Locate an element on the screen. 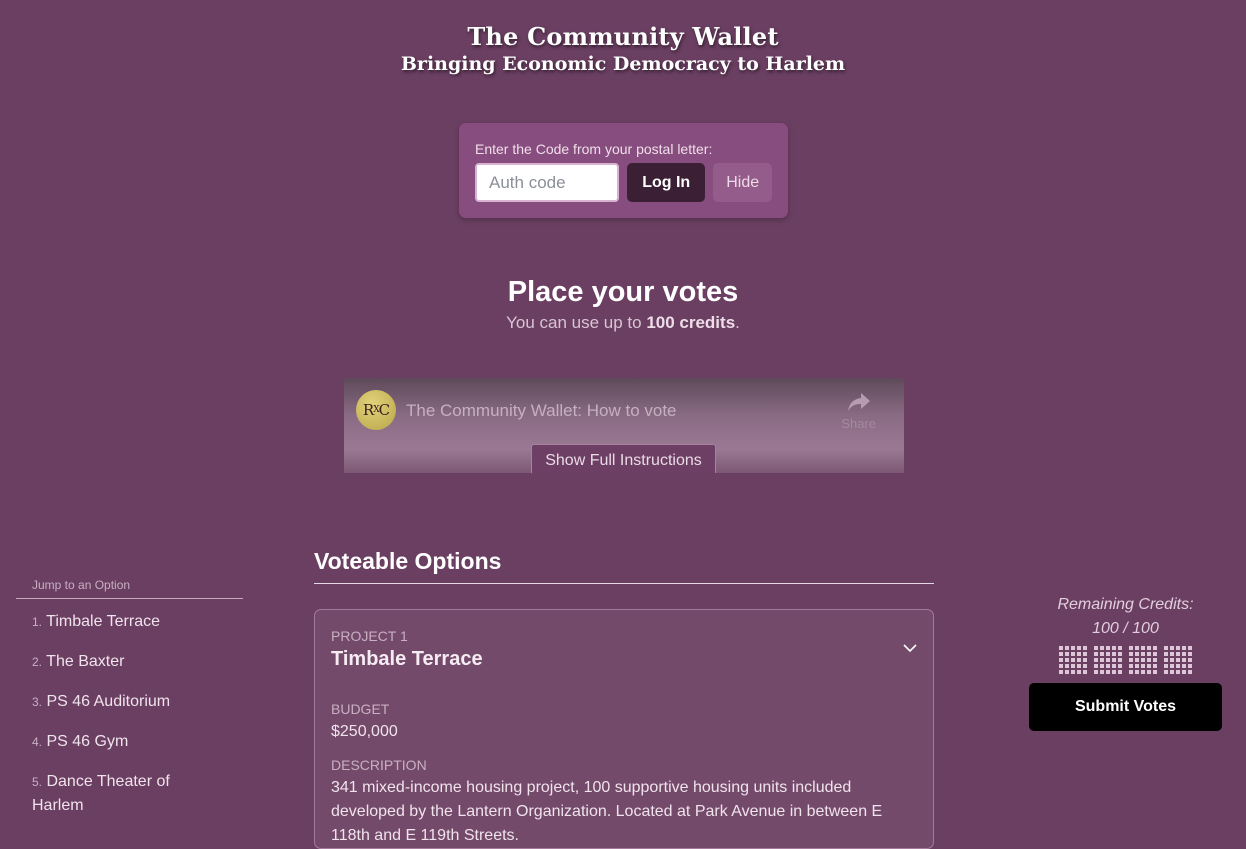 This screenshot has width=1246, height=849. sidebar-item-ps46-auditorium: 3. PS 46 Auditorium is located at coordinates (112, 702).